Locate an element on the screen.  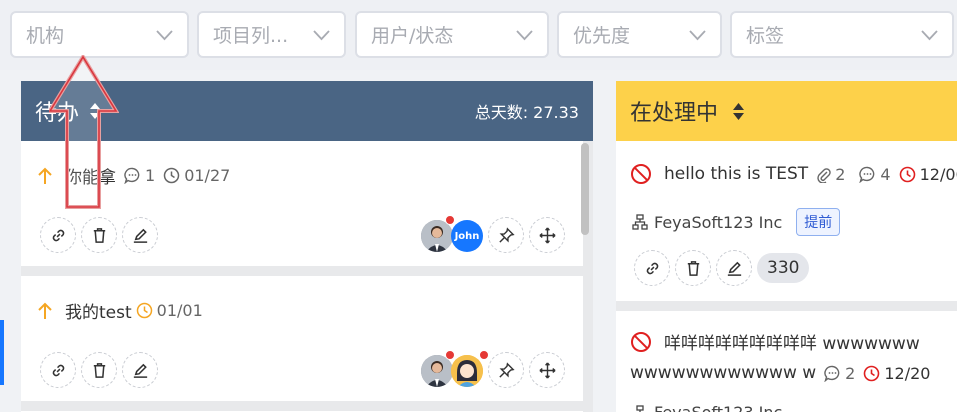
task-card-title-row: 咩咩咩咩咩咩咩咩咩 wwwwwww is located at coordinates (775, 341).